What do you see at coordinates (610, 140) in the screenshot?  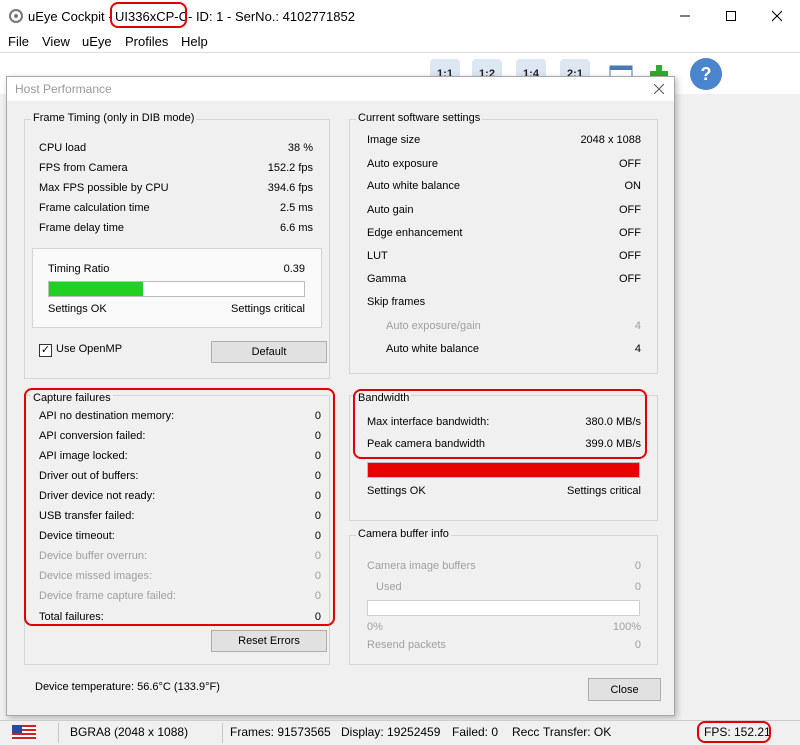 I see `image-size-value: 2048 x 1088` at bounding box center [610, 140].